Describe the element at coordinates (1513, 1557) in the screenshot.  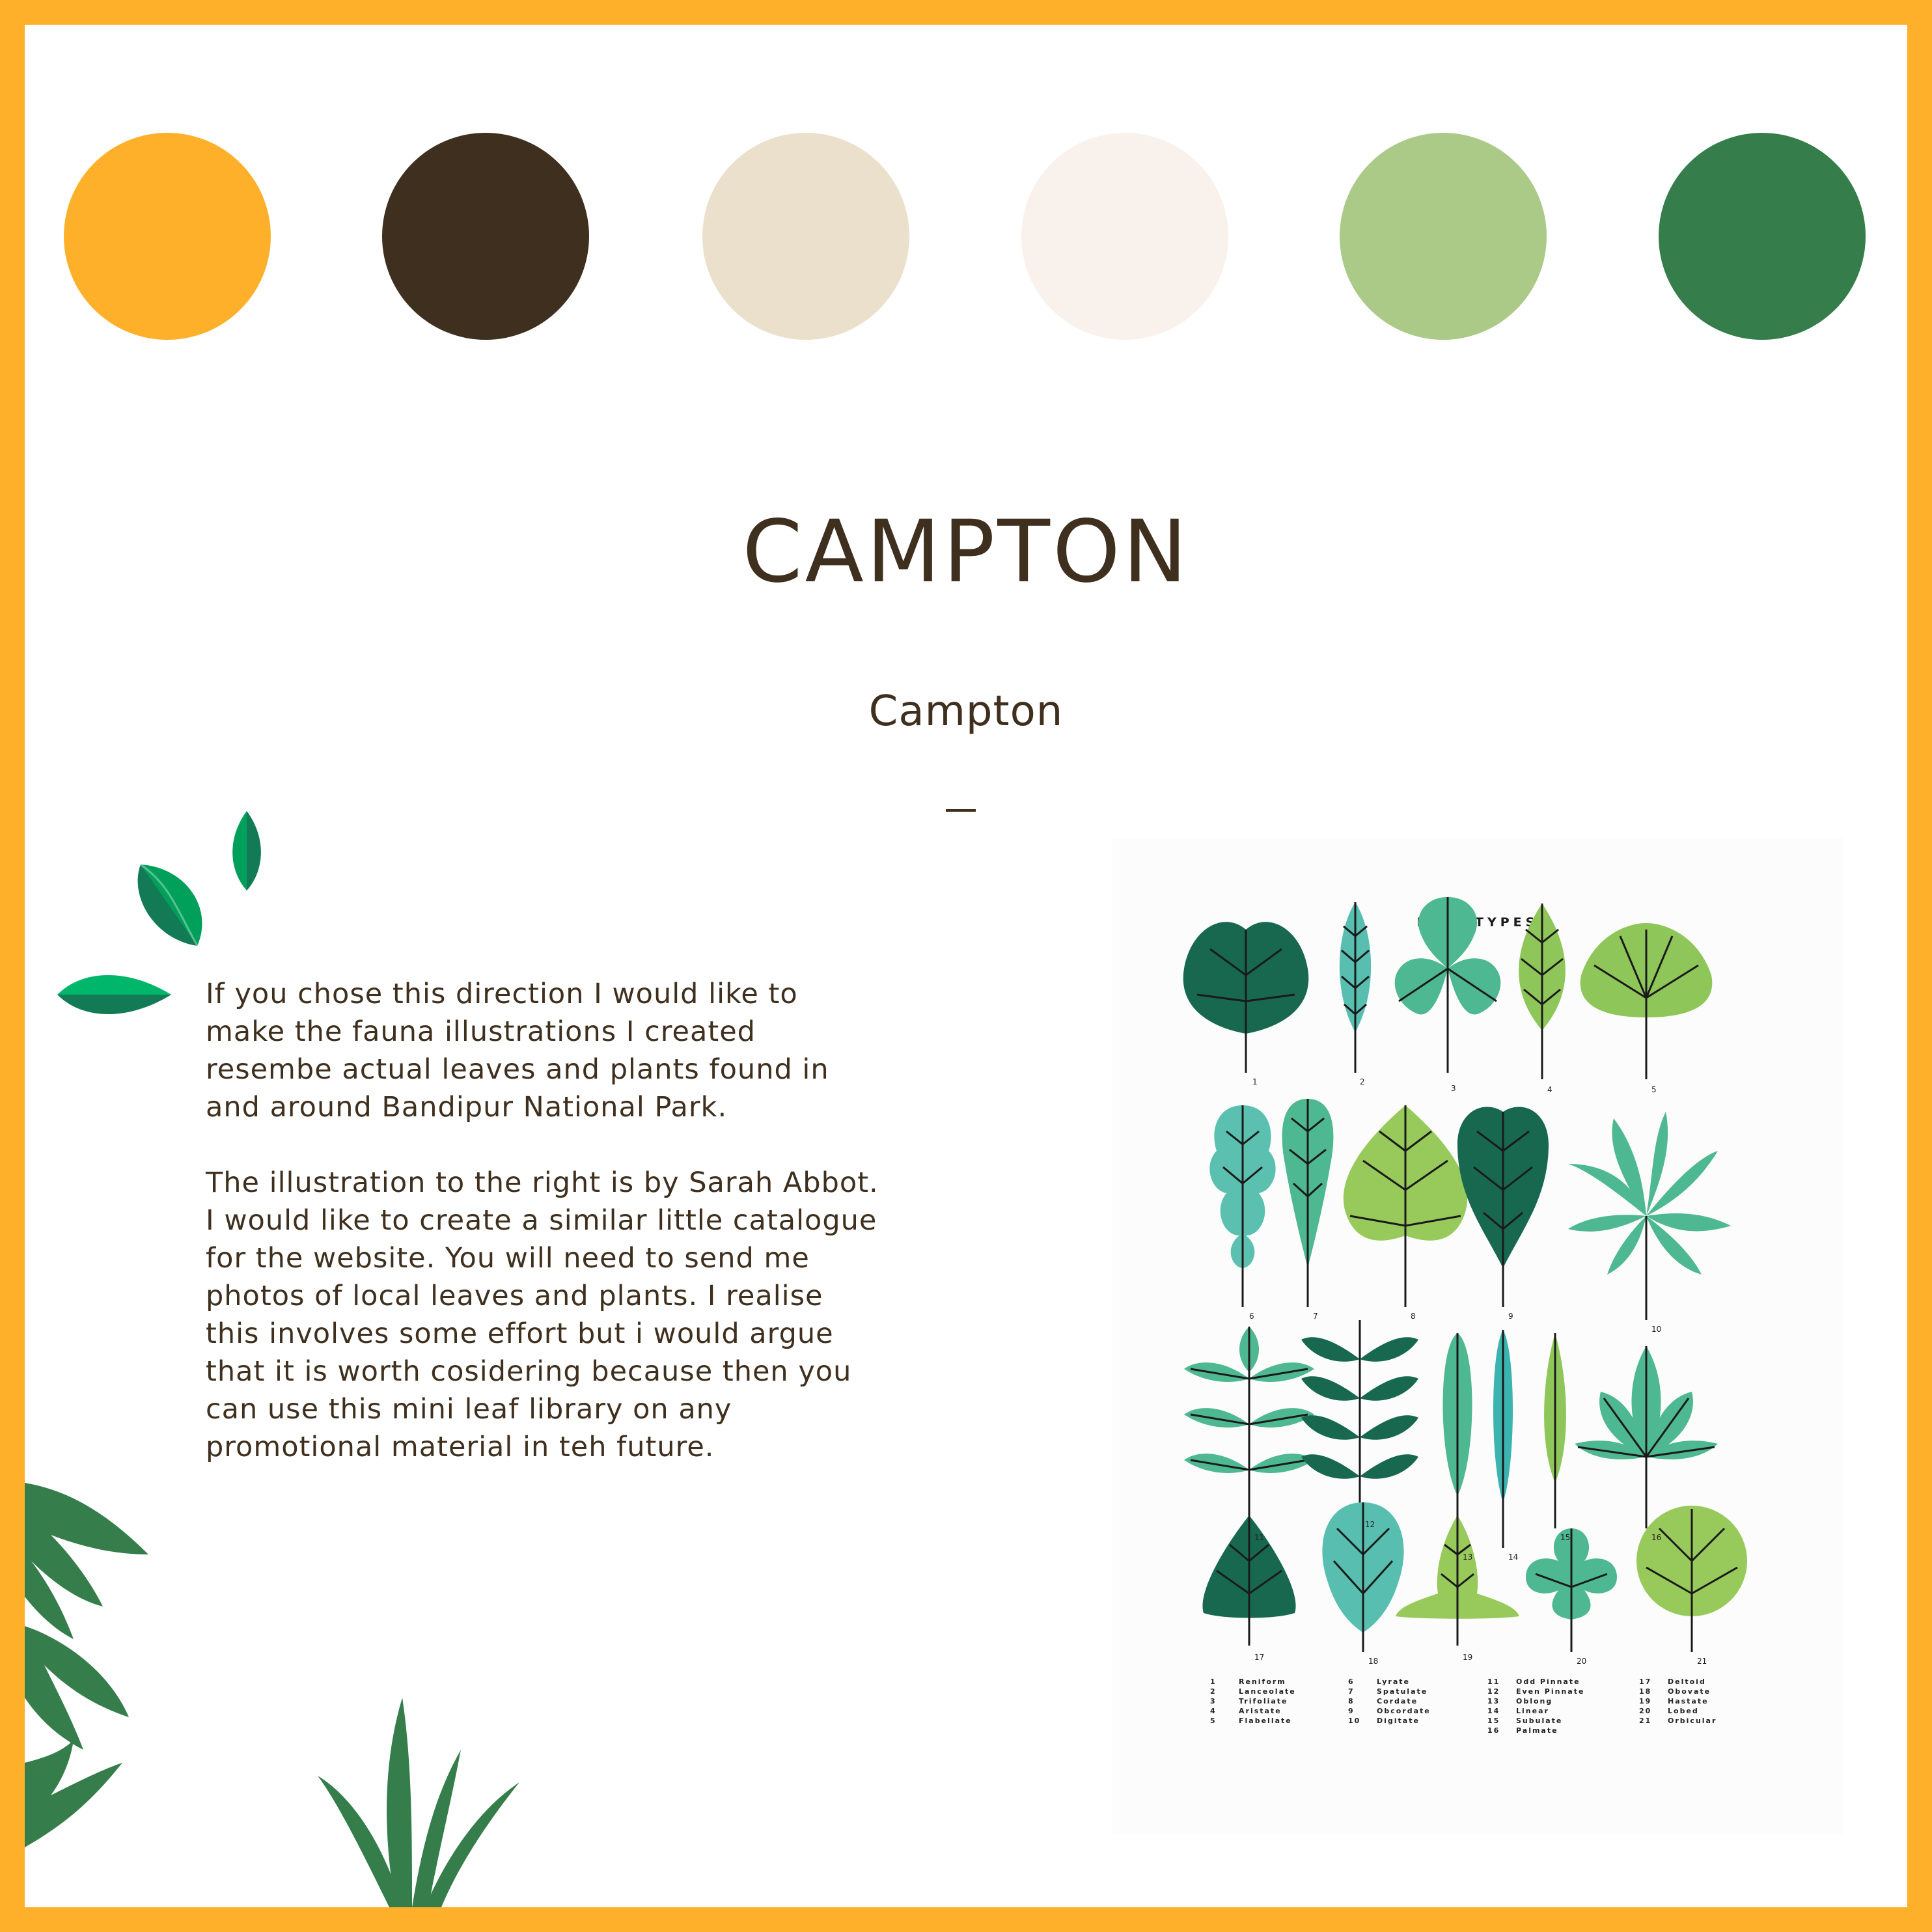
I see `leaf-number-label: 14` at that location.